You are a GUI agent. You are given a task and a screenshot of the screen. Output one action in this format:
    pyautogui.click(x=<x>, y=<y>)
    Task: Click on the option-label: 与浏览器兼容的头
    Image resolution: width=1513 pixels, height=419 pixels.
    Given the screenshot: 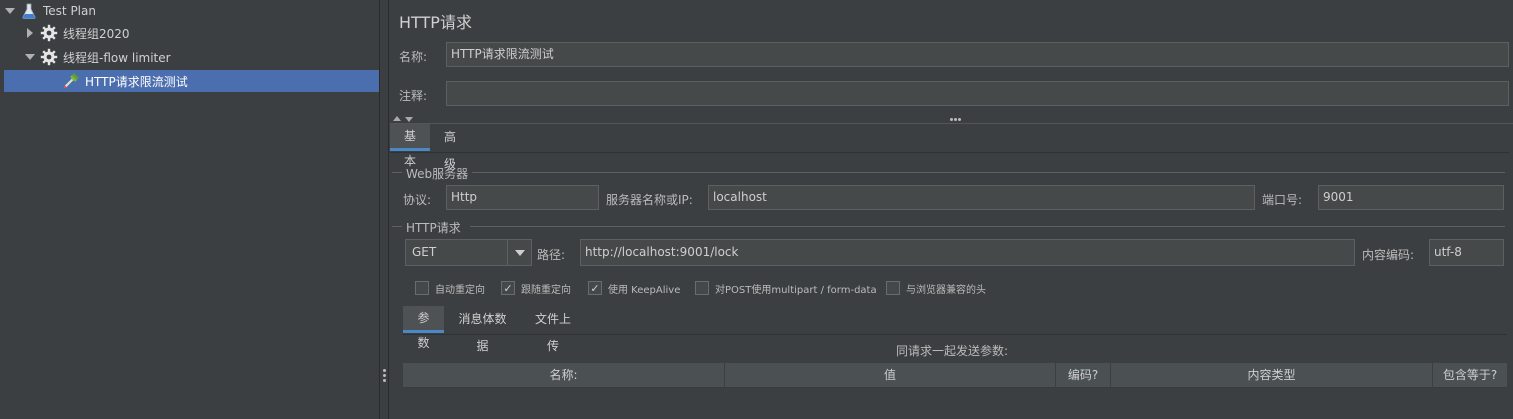 What is the action you would take?
    pyautogui.click(x=946, y=290)
    